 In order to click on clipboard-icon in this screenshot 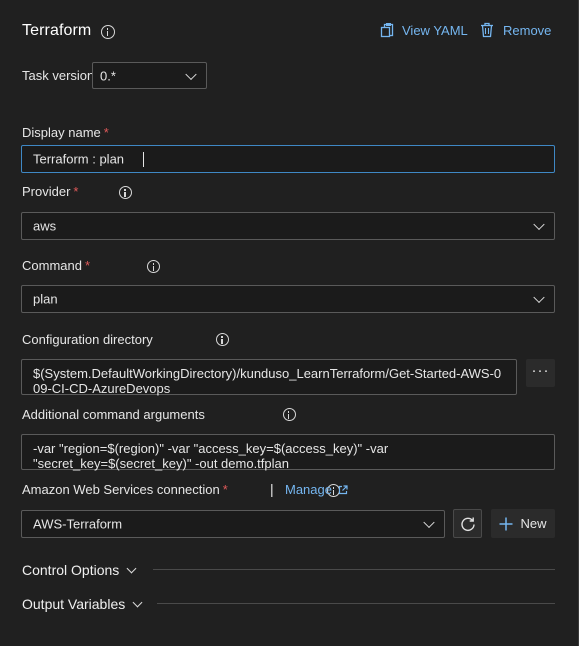, I will do `click(387, 30)`.